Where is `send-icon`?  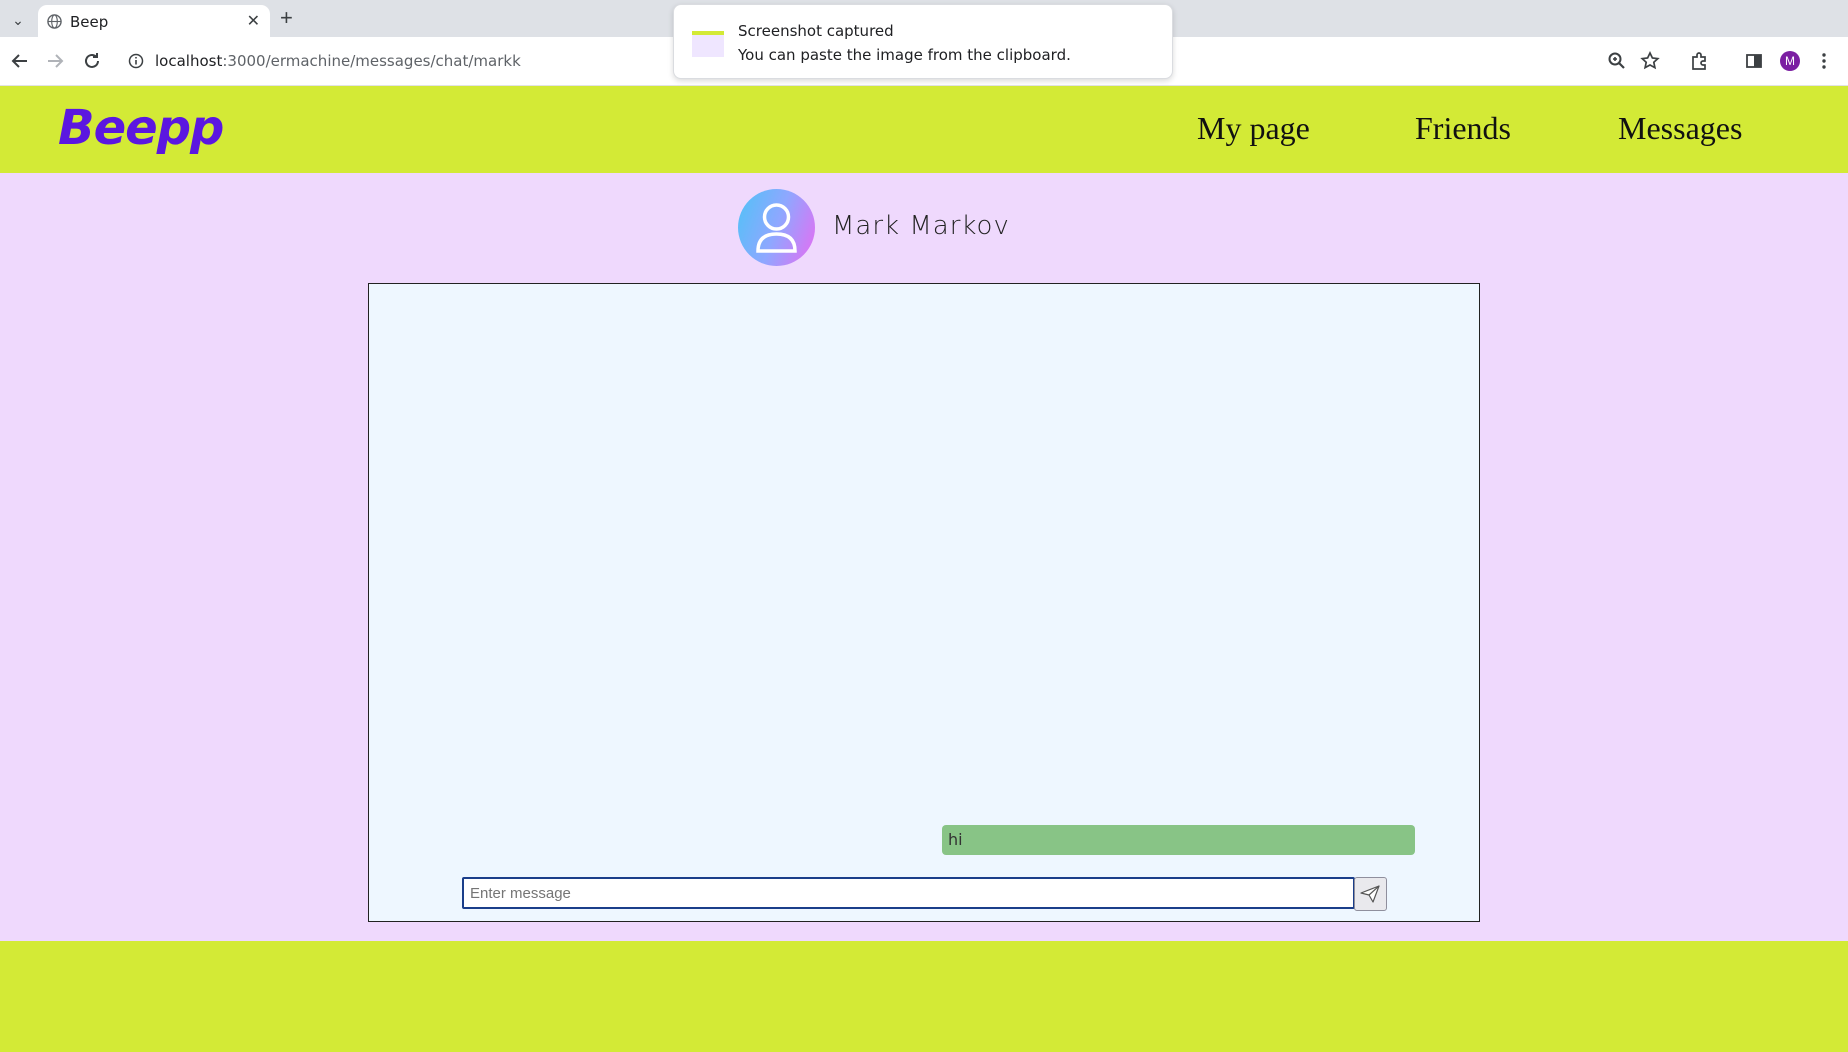
send-icon is located at coordinates (1370, 894).